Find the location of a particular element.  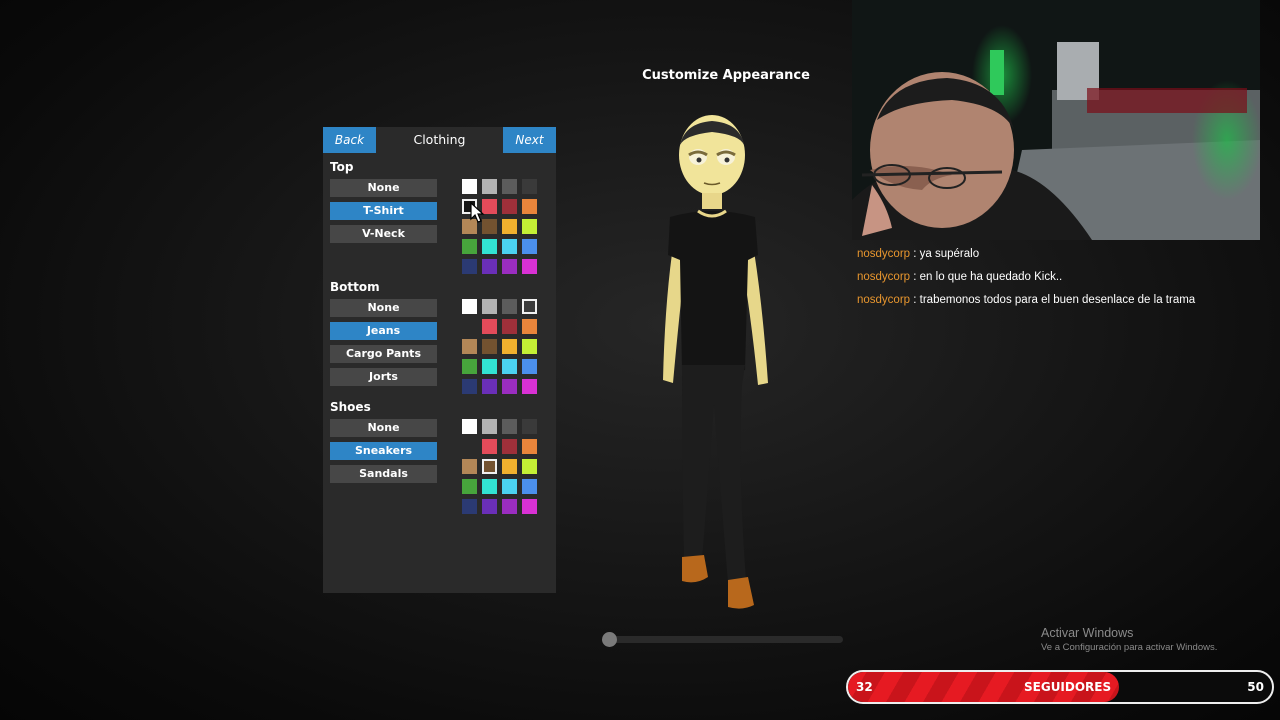

watermark-subtitle: Ve a Configuración para activar Windows. is located at coordinates (1129, 647).